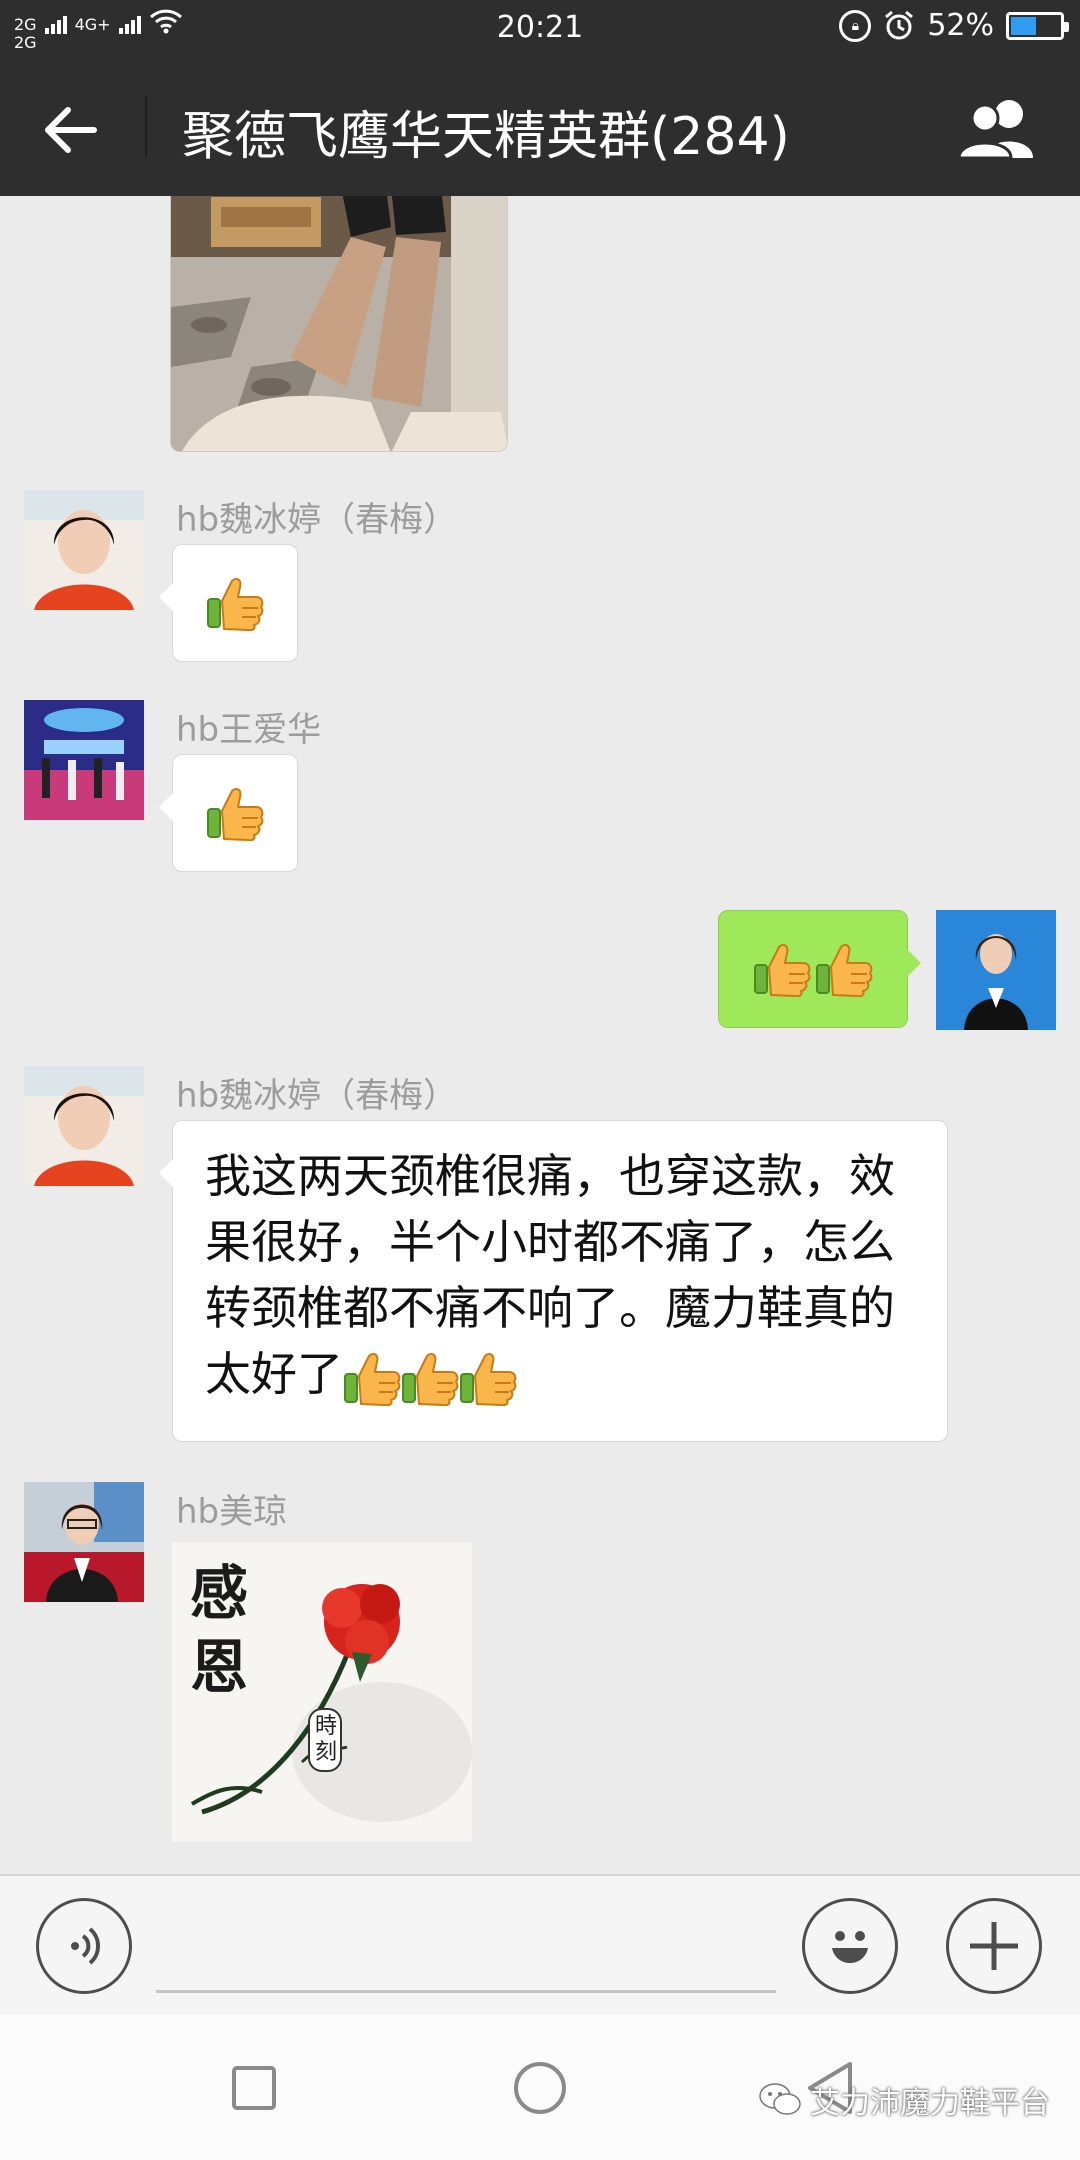 Image resolution: width=1080 pixels, height=2160 pixels. I want to click on voice-button, so click(84, 1946).